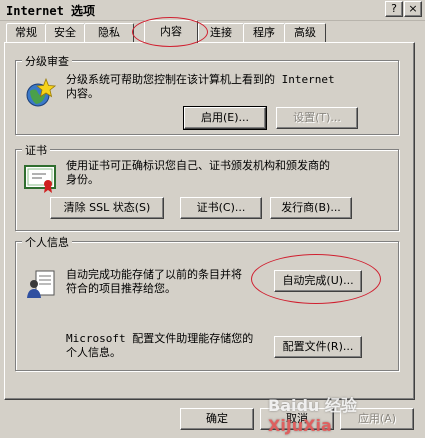 This screenshot has height=438, width=425. Describe the element at coordinates (264, 32) in the screenshot. I see `tab-programs: 程序` at that location.